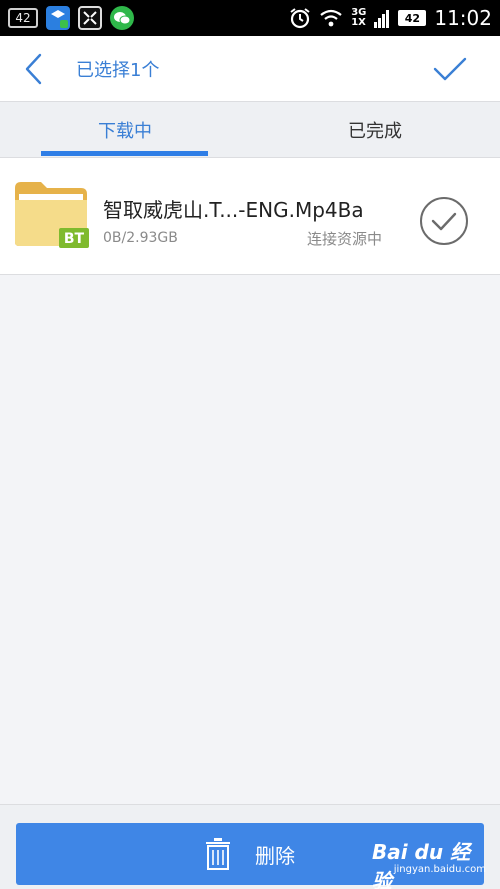  I want to click on network-type-1x: 1X, so click(358, 22).